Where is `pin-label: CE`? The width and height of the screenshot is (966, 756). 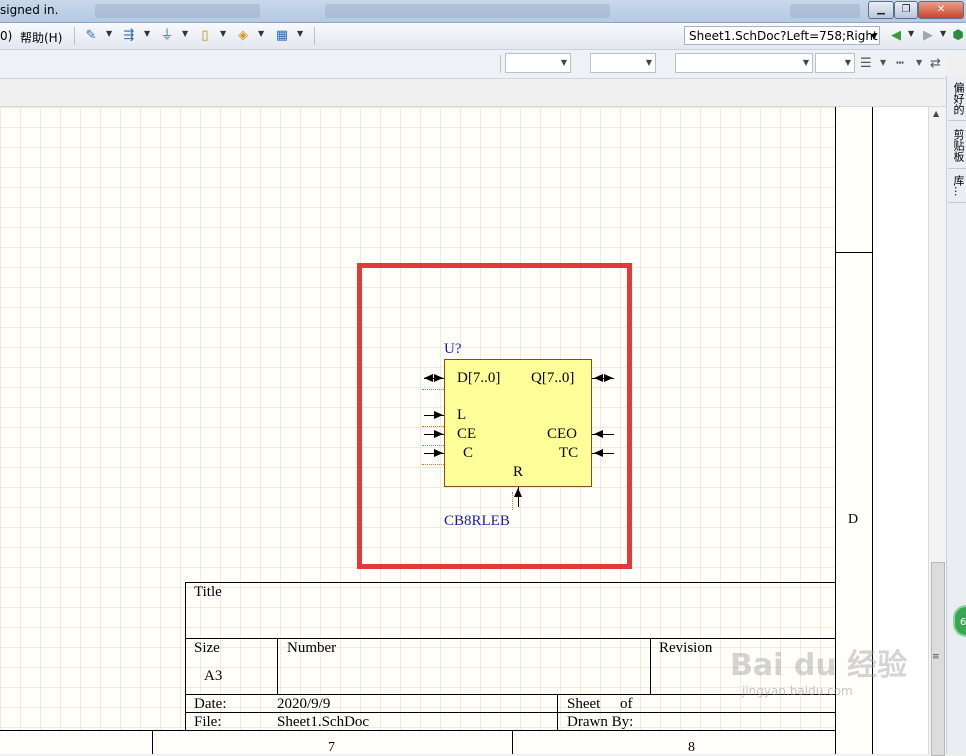
pin-label: CE is located at coordinates (467, 434).